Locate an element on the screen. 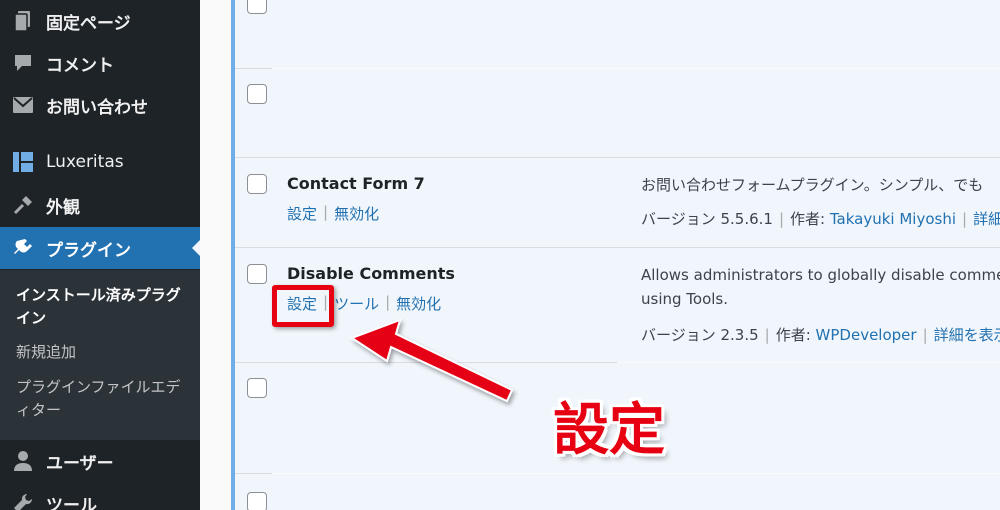 The height and width of the screenshot is (510, 1000). plugin-name: Contact Form 7 is located at coordinates (356, 183).